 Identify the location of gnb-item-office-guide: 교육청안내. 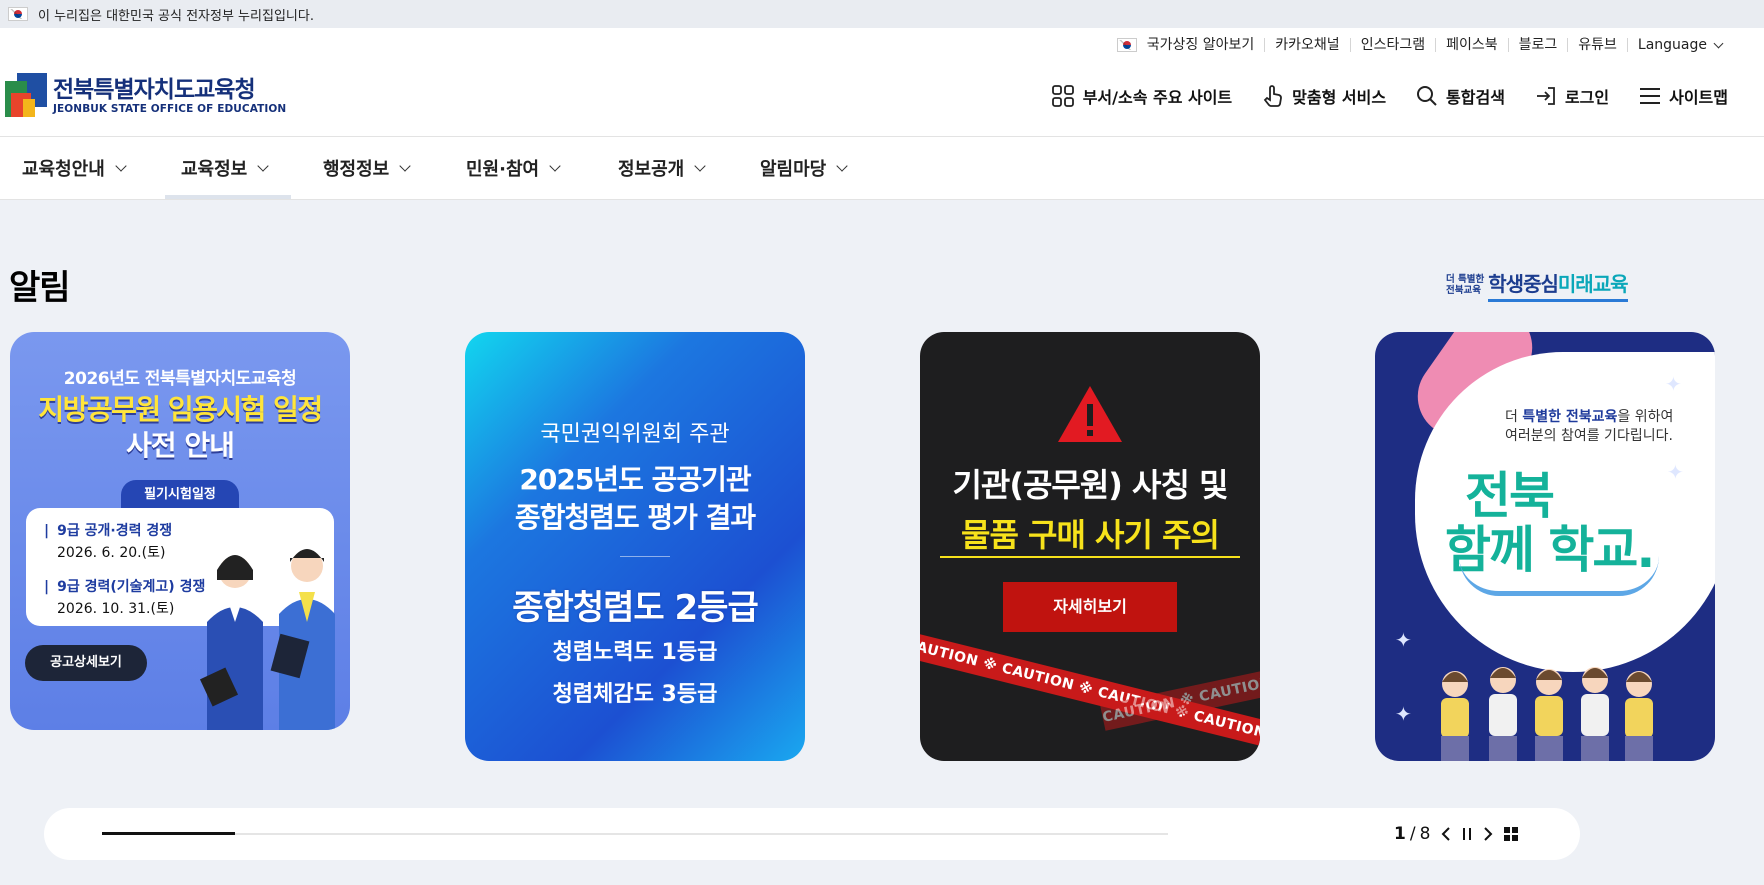
(74, 168).